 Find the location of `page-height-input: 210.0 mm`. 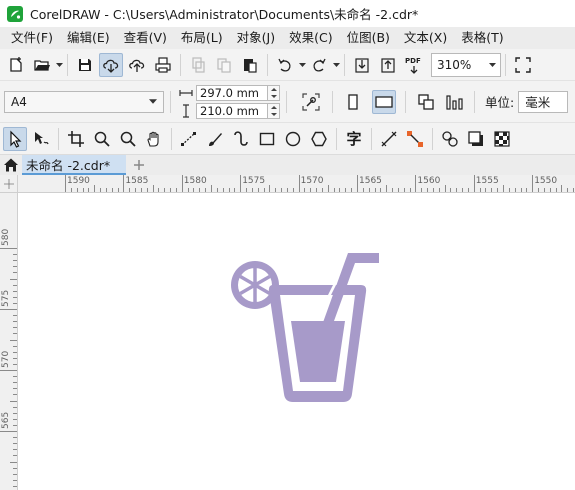

page-height-input: 210.0 mm is located at coordinates (232, 110).